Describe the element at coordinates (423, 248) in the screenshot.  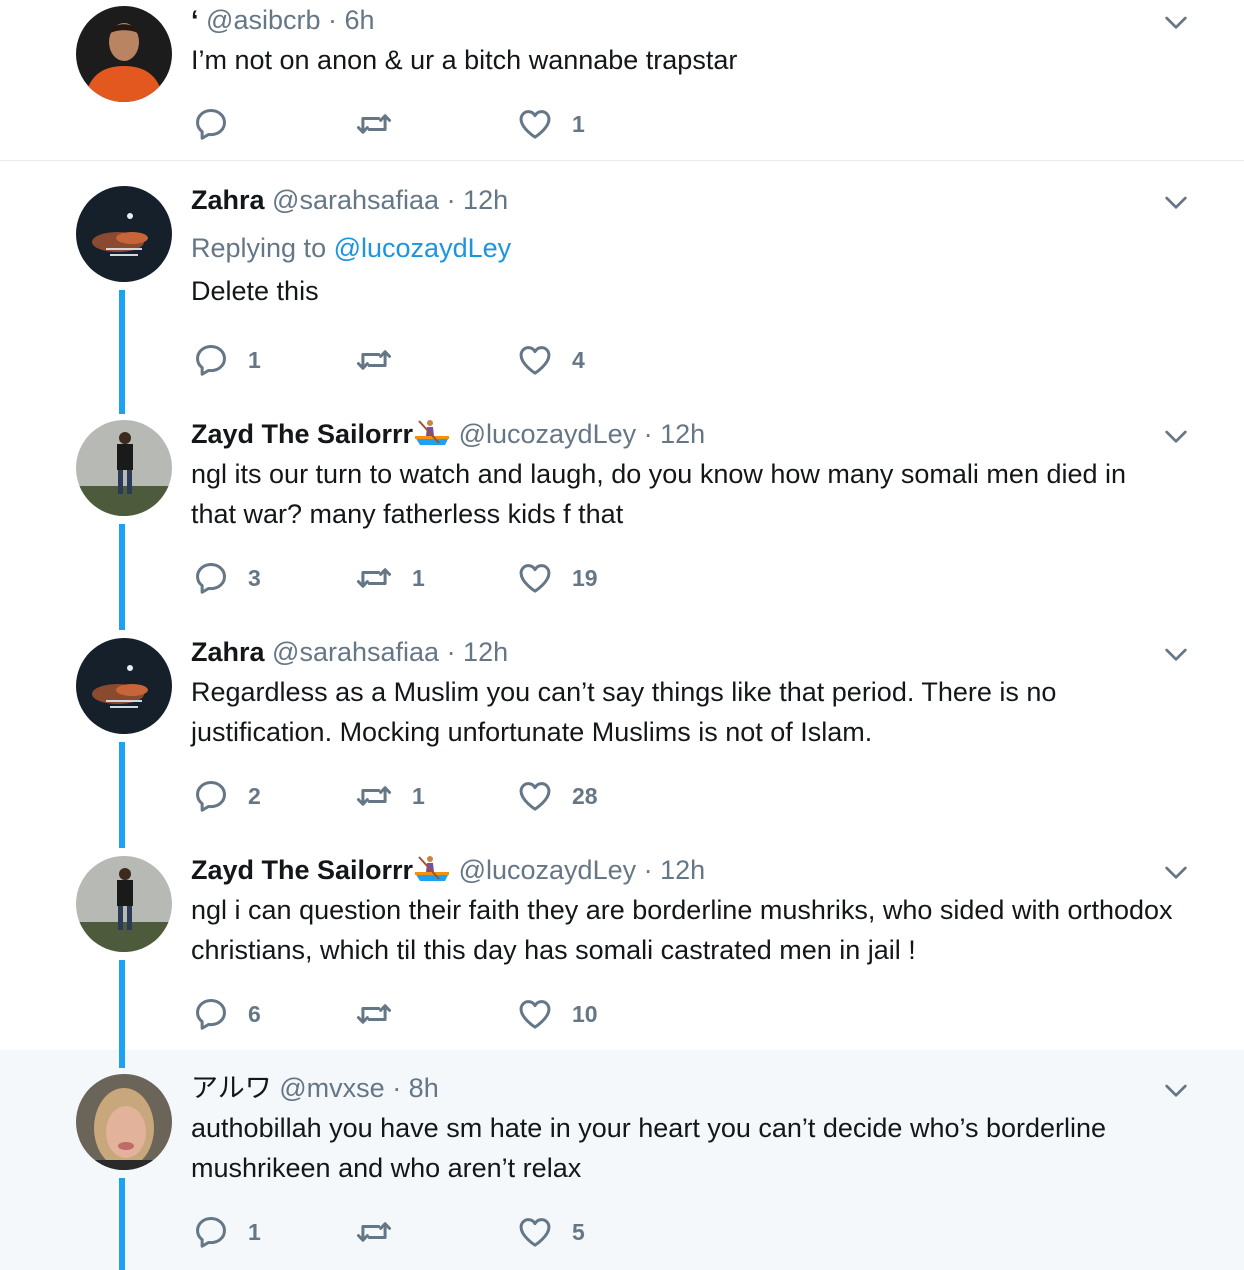
I see `replying-to-mention: @lucozaydLey` at that location.